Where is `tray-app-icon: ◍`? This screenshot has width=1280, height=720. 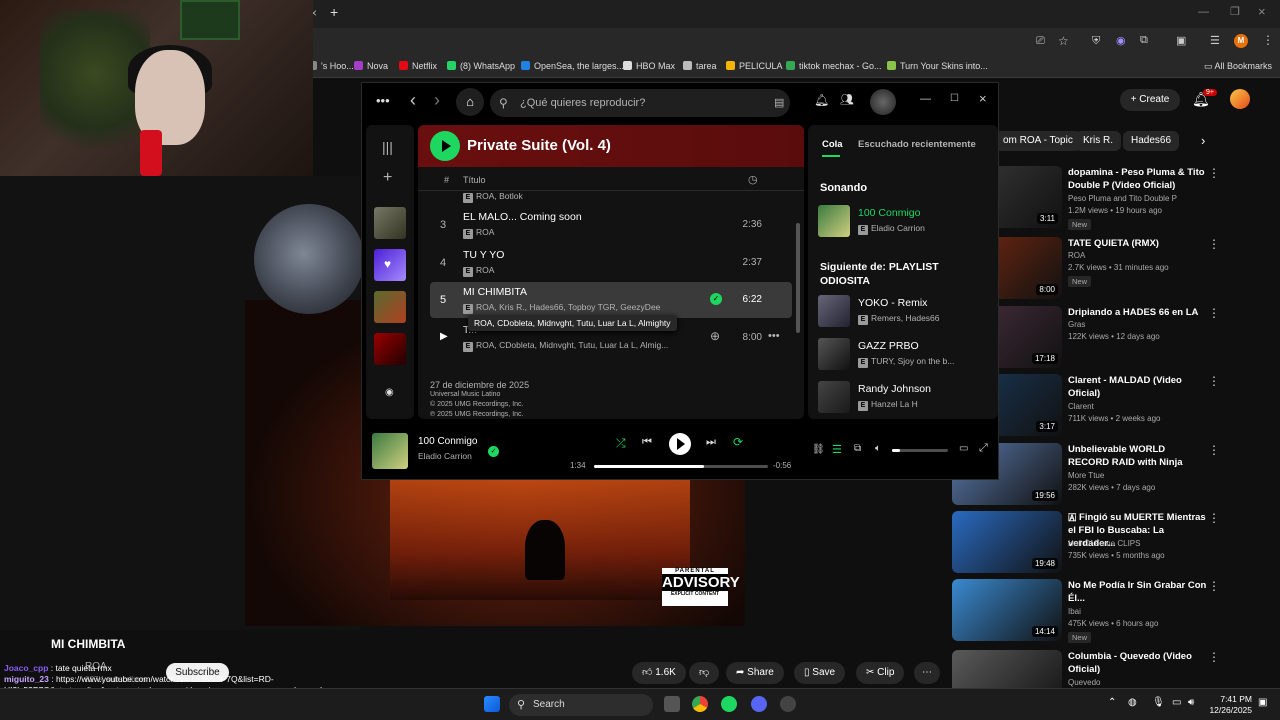
tray-app-icon: ◍ is located at coordinates (1132, 702).